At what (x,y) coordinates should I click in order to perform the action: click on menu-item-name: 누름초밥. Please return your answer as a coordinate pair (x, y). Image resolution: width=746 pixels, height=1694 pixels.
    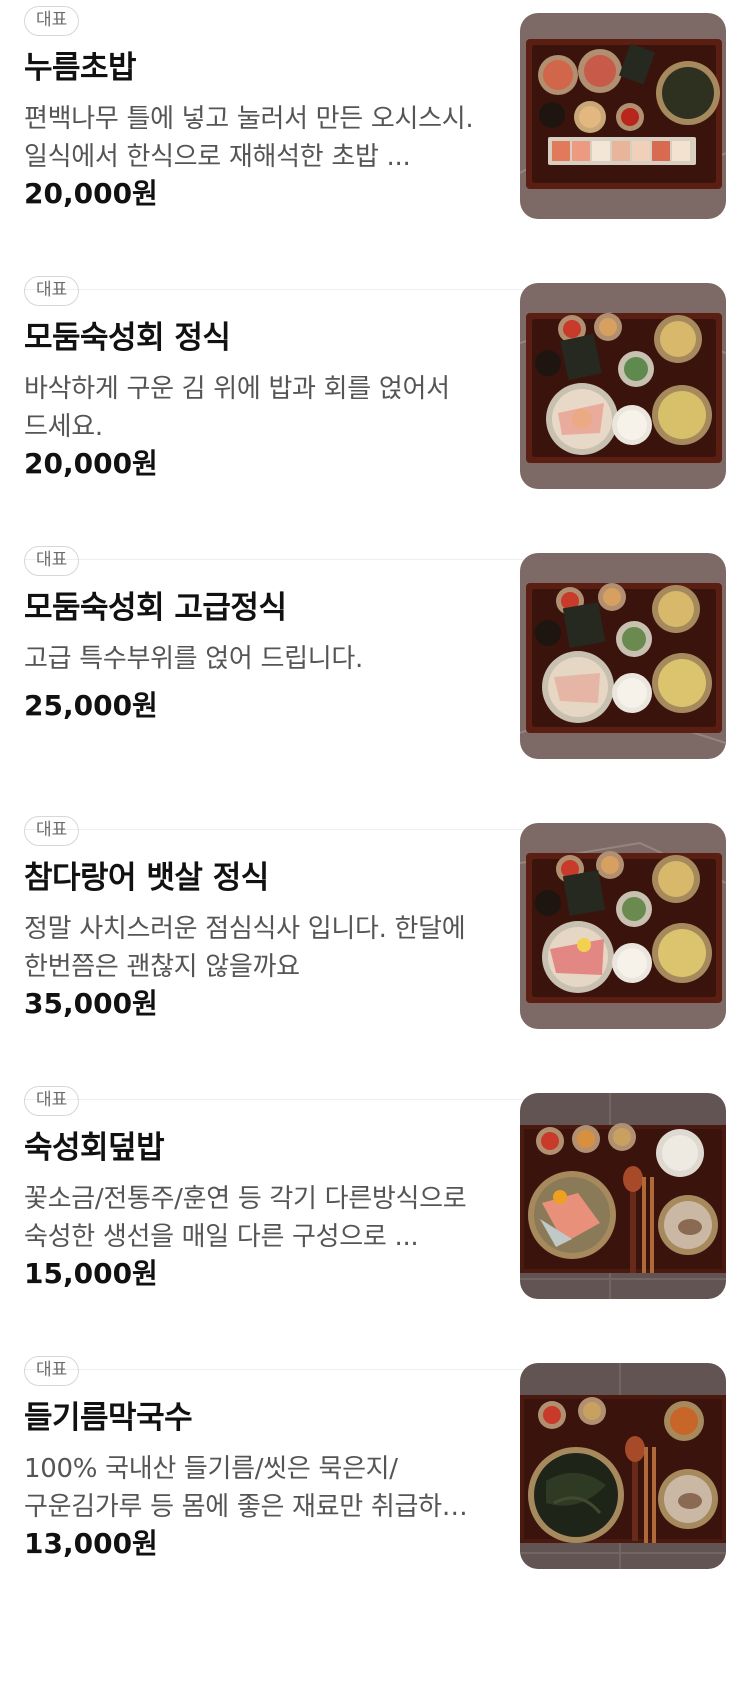
    Looking at the image, I should click on (80, 68).